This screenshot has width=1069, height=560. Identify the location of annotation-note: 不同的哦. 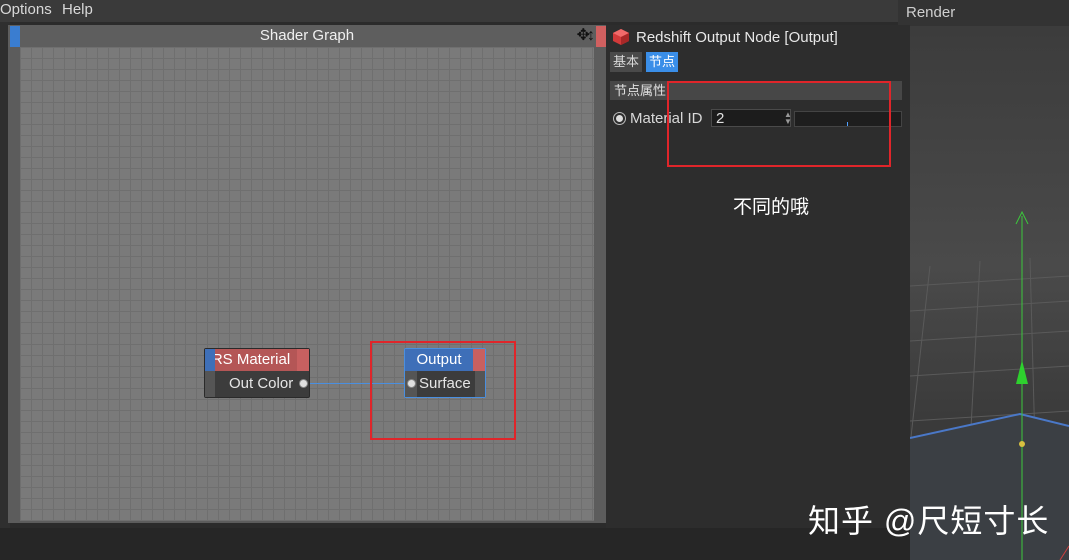
(771, 207).